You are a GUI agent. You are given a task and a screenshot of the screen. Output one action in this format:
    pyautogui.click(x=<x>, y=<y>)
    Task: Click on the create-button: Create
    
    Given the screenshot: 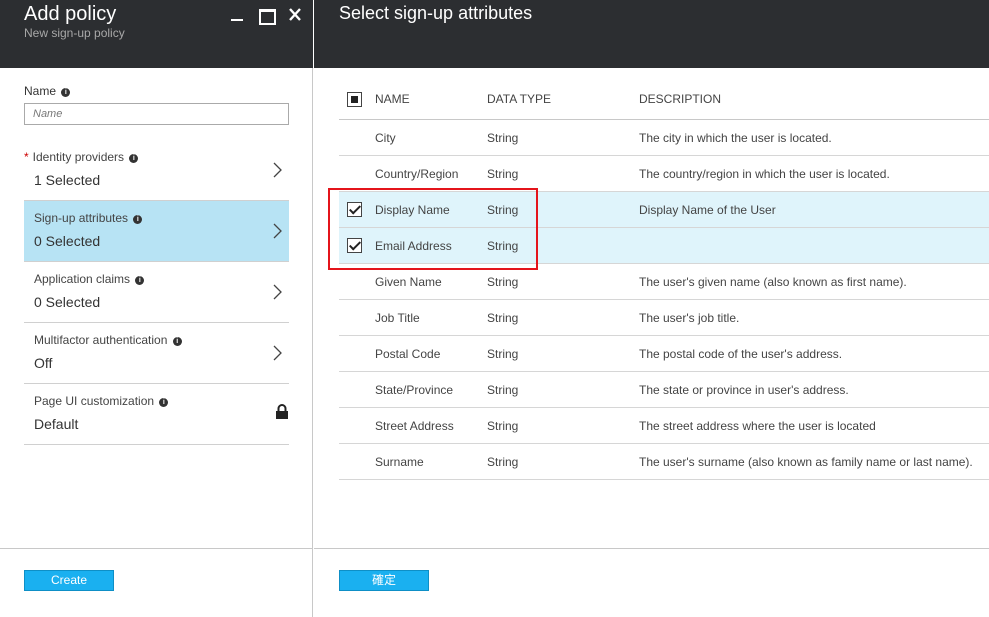 What is the action you would take?
    pyautogui.click(x=69, y=580)
    